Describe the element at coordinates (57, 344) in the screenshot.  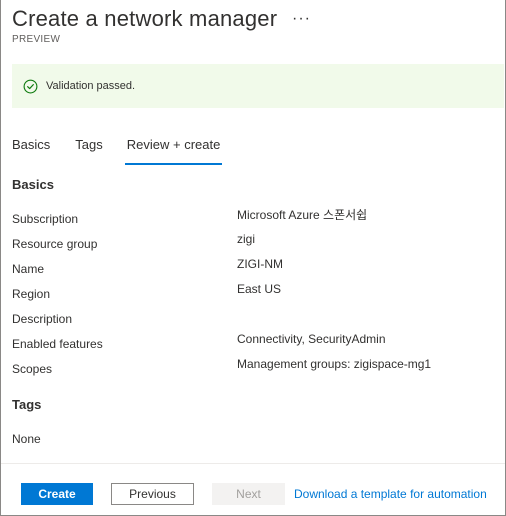
I see `enabled-features-label: Enabled features` at that location.